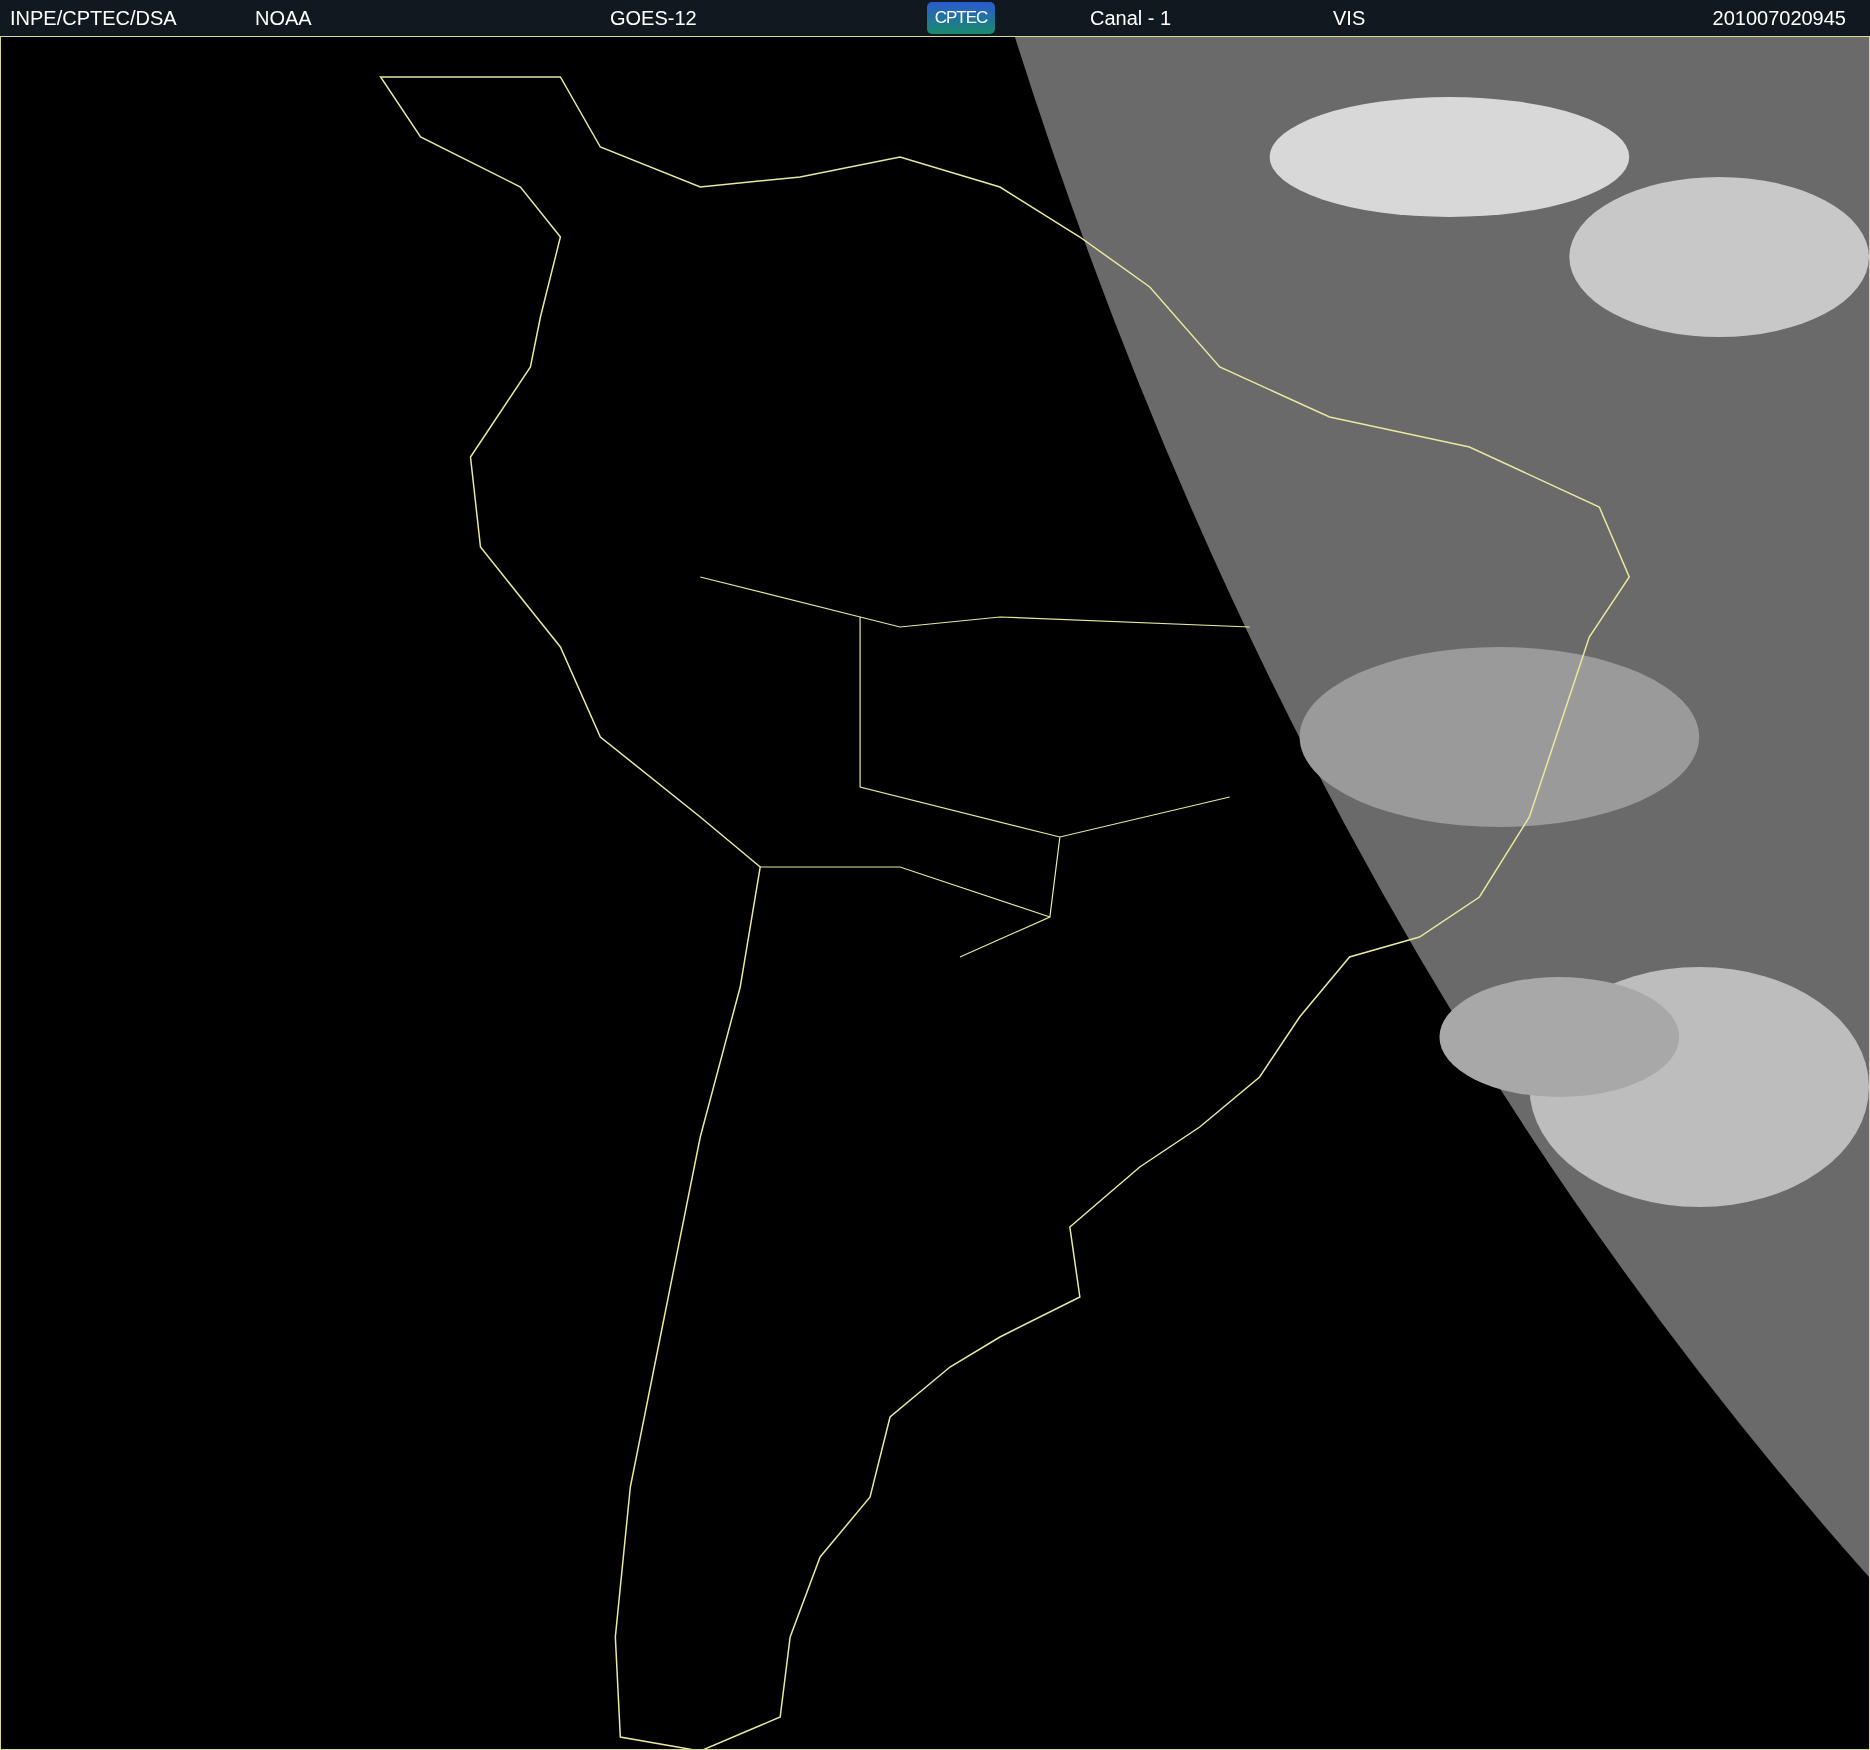  Describe the element at coordinates (1779, 18) in the screenshot. I see `timestamp-label: 201007020945` at that location.